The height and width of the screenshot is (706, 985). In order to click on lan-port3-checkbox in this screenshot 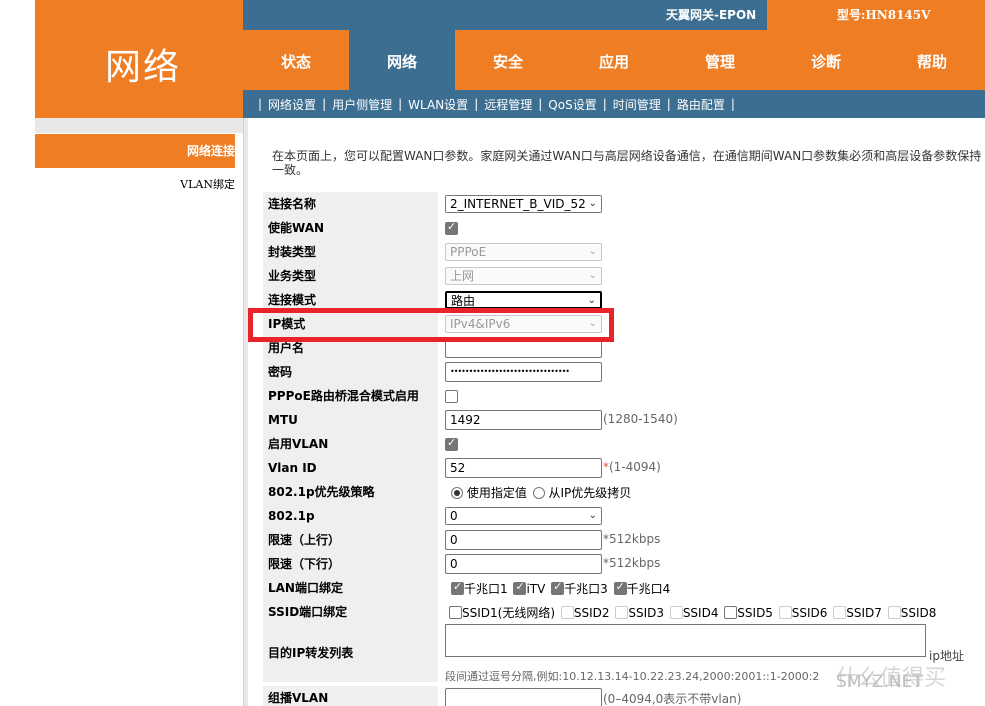, I will do `click(558, 587)`.